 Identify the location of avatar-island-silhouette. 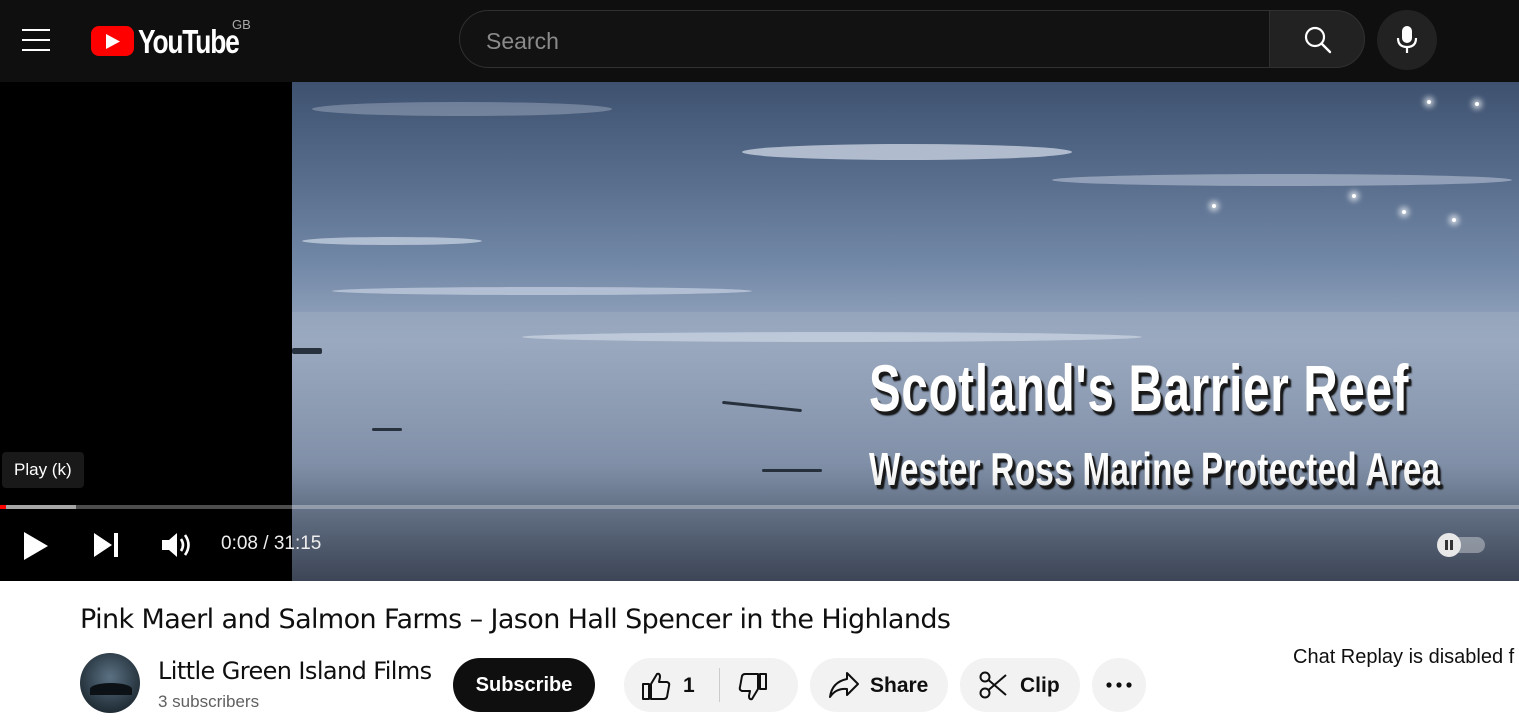
(111, 689).